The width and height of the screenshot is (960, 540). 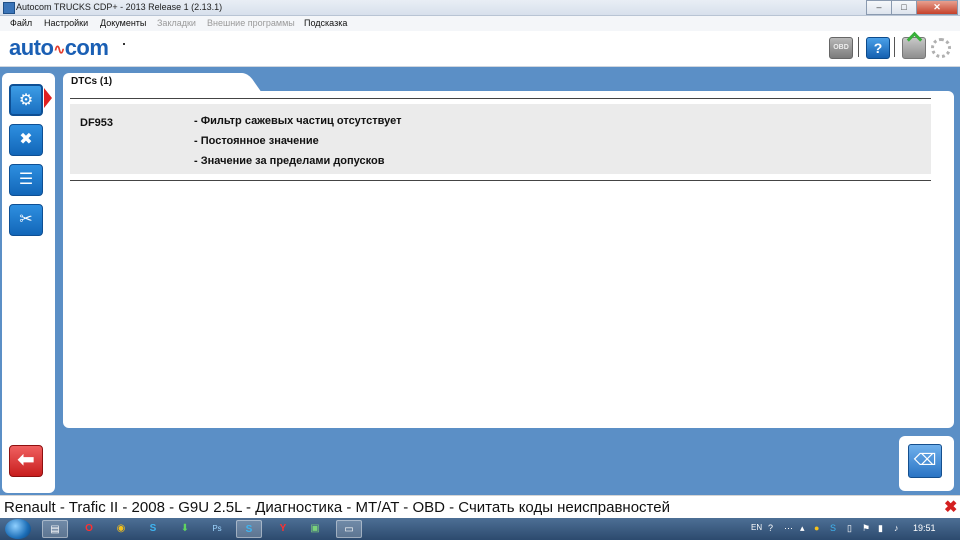 What do you see at coordinates (97, 123) in the screenshot?
I see `dtc-code: DF953` at bounding box center [97, 123].